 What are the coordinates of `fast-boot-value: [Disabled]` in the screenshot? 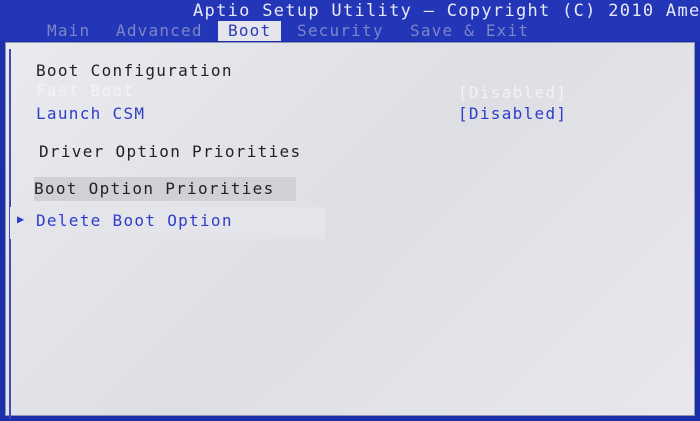 It's located at (512, 93).